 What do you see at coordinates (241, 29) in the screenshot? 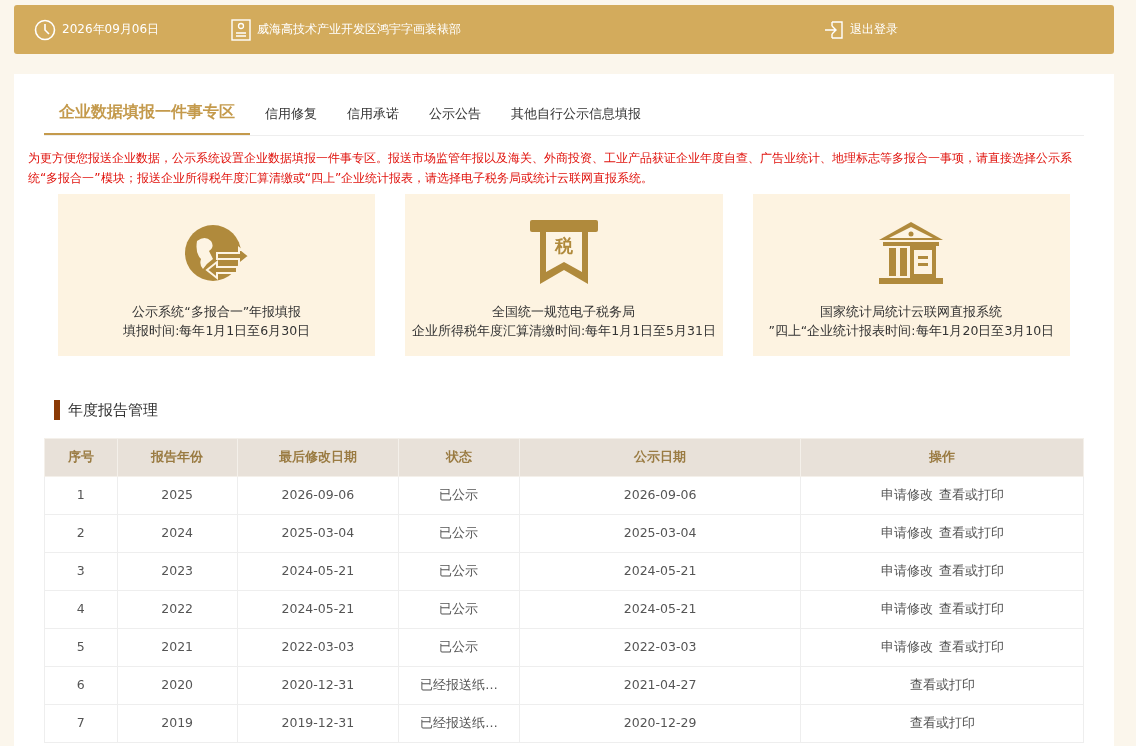
I see `id-badge-icon` at bounding box center [241, 29].